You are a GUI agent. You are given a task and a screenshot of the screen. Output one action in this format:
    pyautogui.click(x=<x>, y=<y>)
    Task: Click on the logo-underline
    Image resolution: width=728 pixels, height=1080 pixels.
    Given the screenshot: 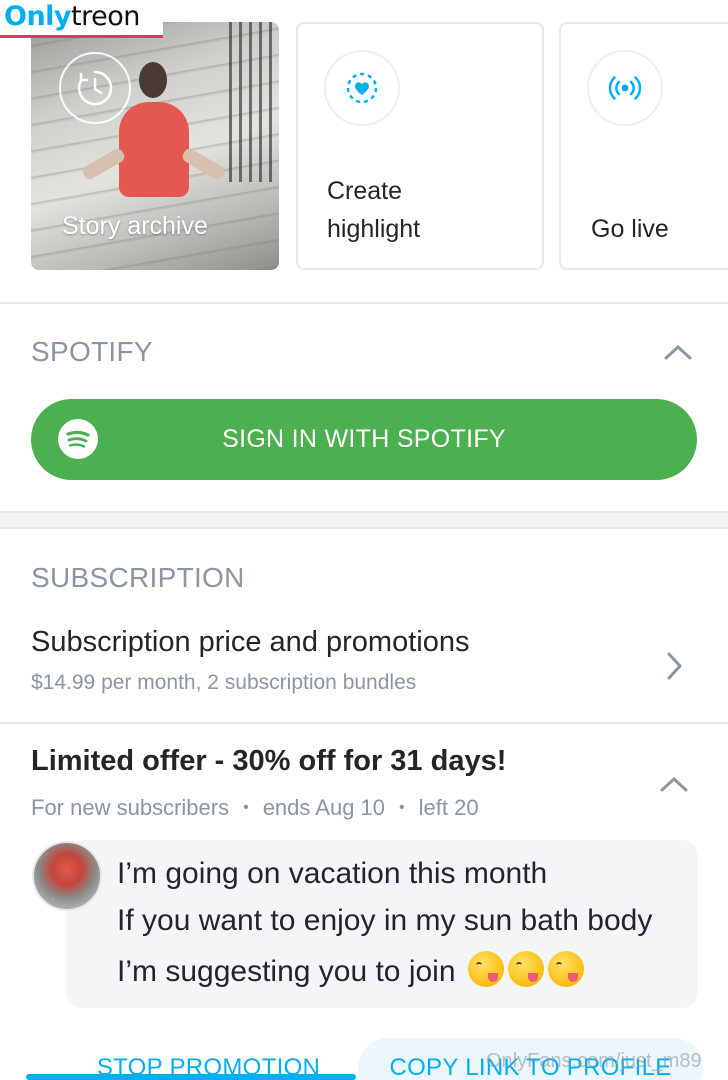 What is the action you would take?
    pyautogui.click(x=81, y=36)
    